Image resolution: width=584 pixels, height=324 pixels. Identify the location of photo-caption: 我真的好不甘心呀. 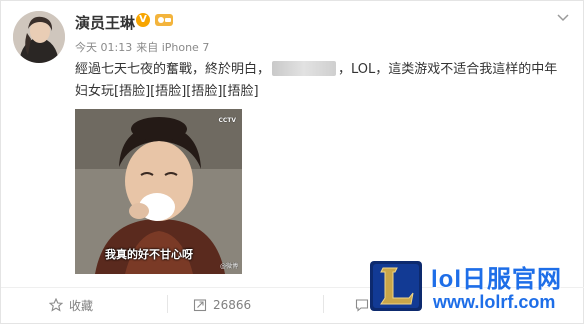
(149, 254).